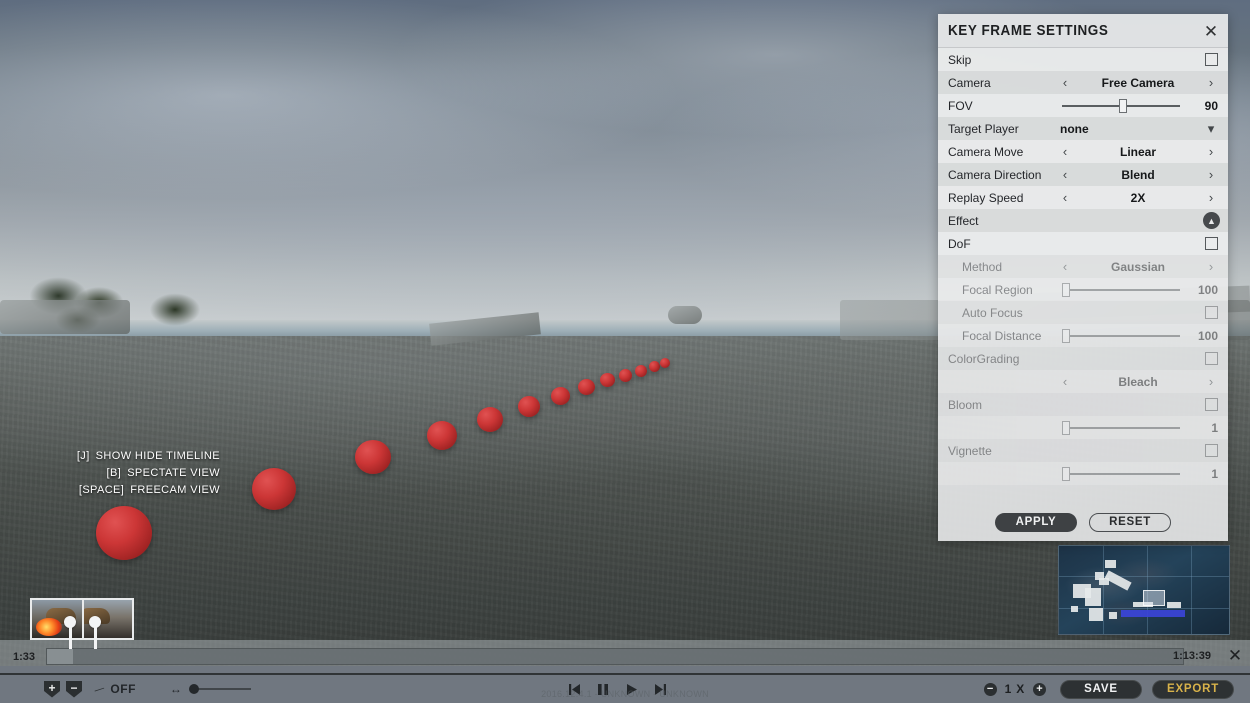 The image size is (1250, 703). I want to click on auto-focus-checkbox, so click(1211, 312).